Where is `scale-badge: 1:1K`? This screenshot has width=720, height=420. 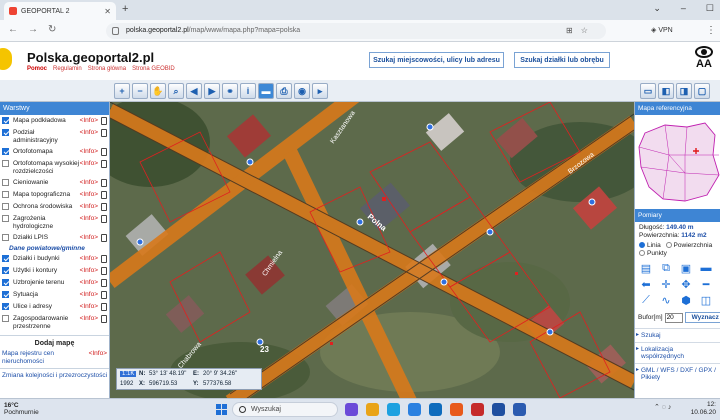 scale-badge: 1:1K is located at coordinates (128, 374).